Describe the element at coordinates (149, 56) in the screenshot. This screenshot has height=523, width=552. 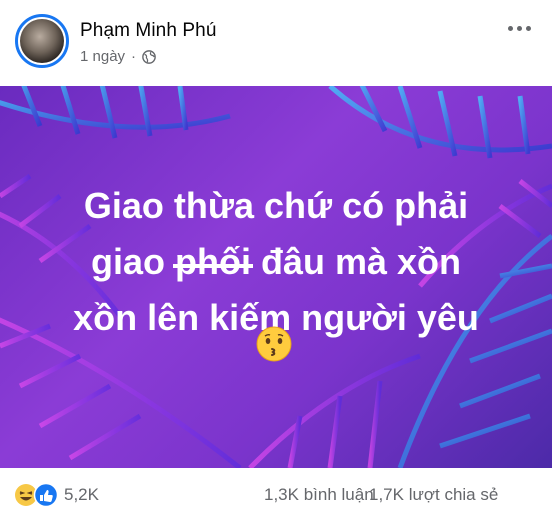
I see `globe-icon` at that location.